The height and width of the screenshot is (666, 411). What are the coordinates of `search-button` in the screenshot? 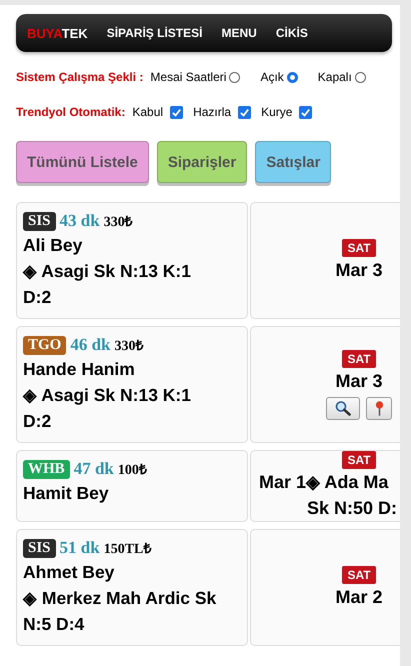 It's located at (343, 408).